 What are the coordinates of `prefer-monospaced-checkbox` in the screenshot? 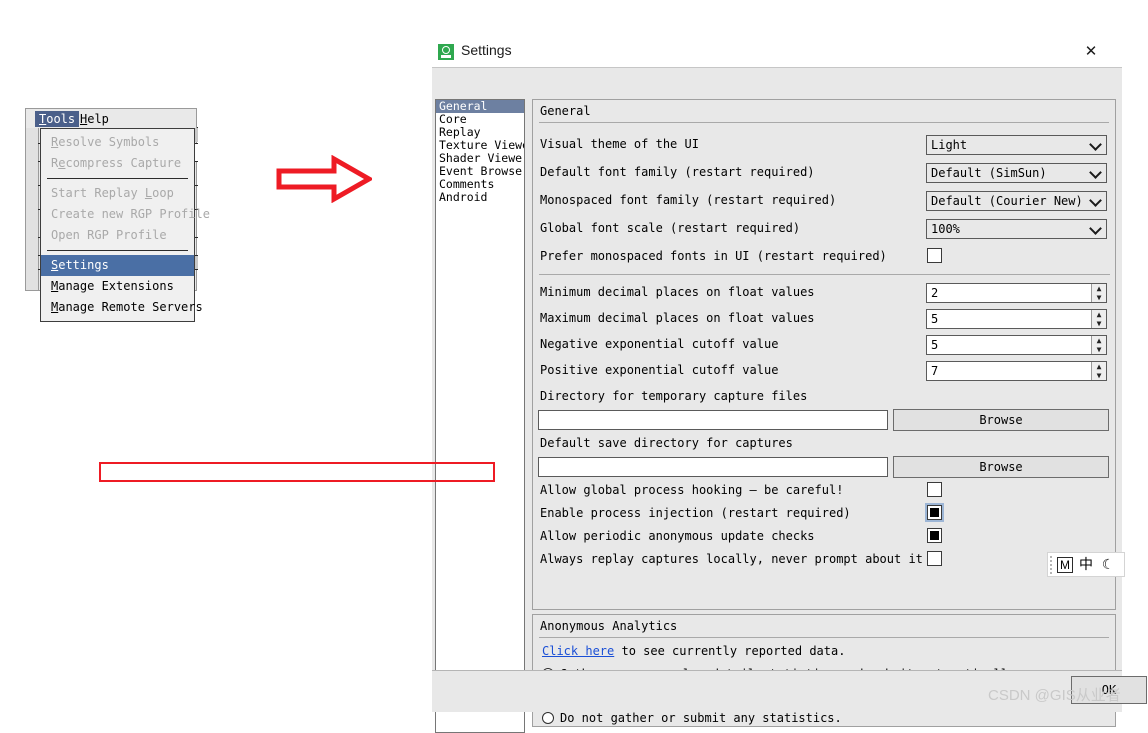 It's located at (934, 255).